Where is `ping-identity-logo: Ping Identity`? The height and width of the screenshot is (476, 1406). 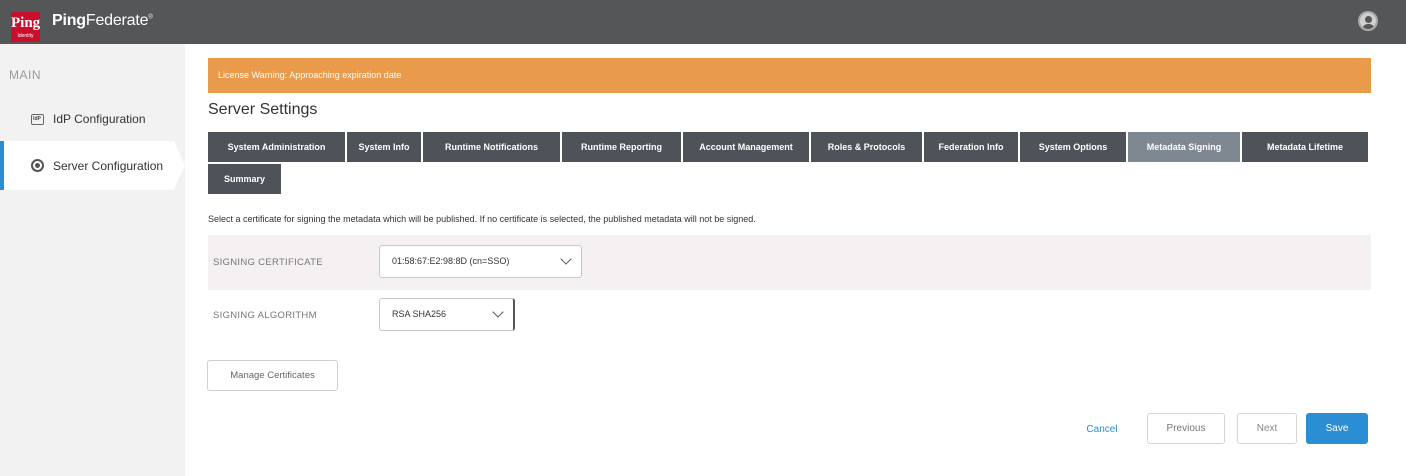 ping-identity-logo: Ping Identity is located at coordinates (25, 27).